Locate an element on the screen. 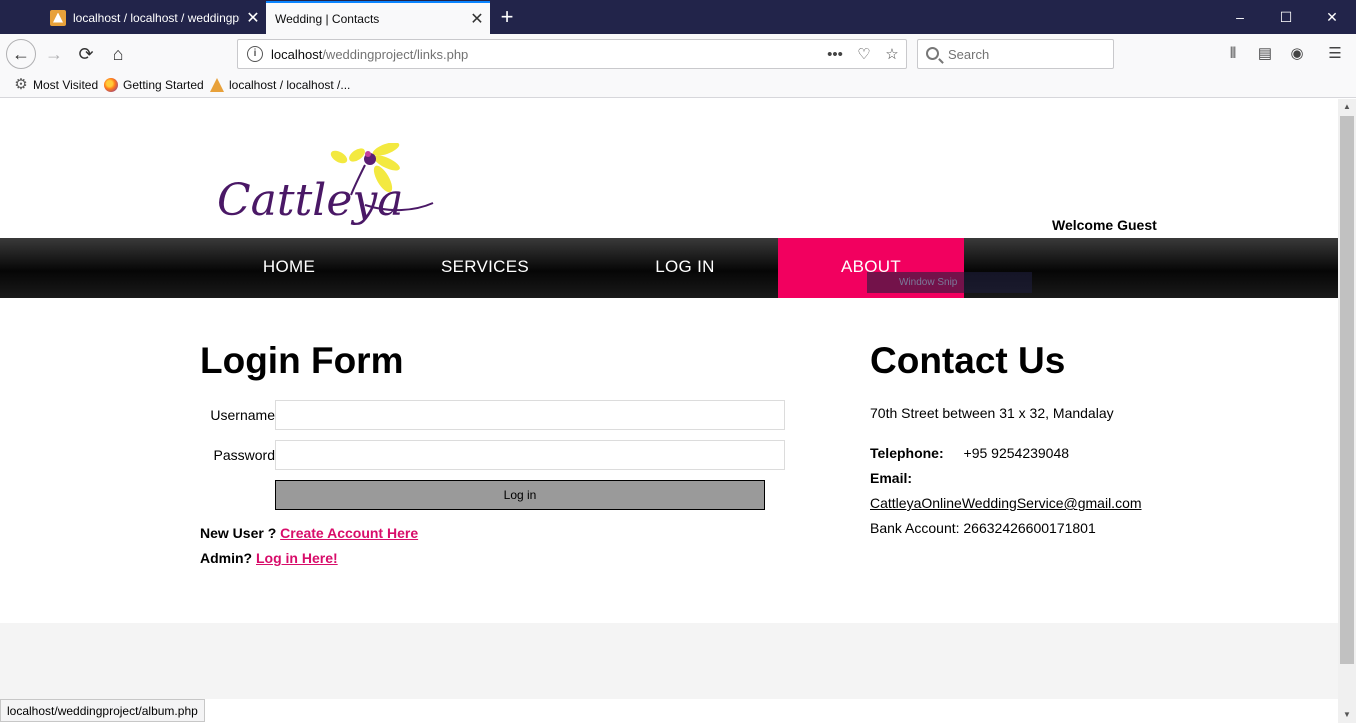 The image size is (1356, 723). firefox-icon is located at coordinates (111, 85).